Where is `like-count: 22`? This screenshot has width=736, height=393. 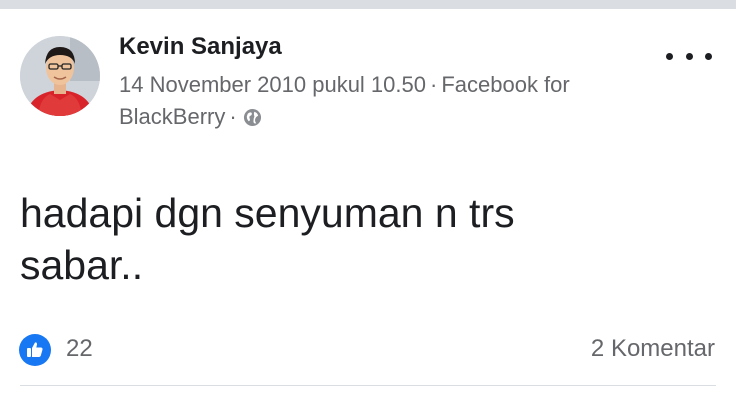
like-count: 22 is located at coordinates (79, 349).